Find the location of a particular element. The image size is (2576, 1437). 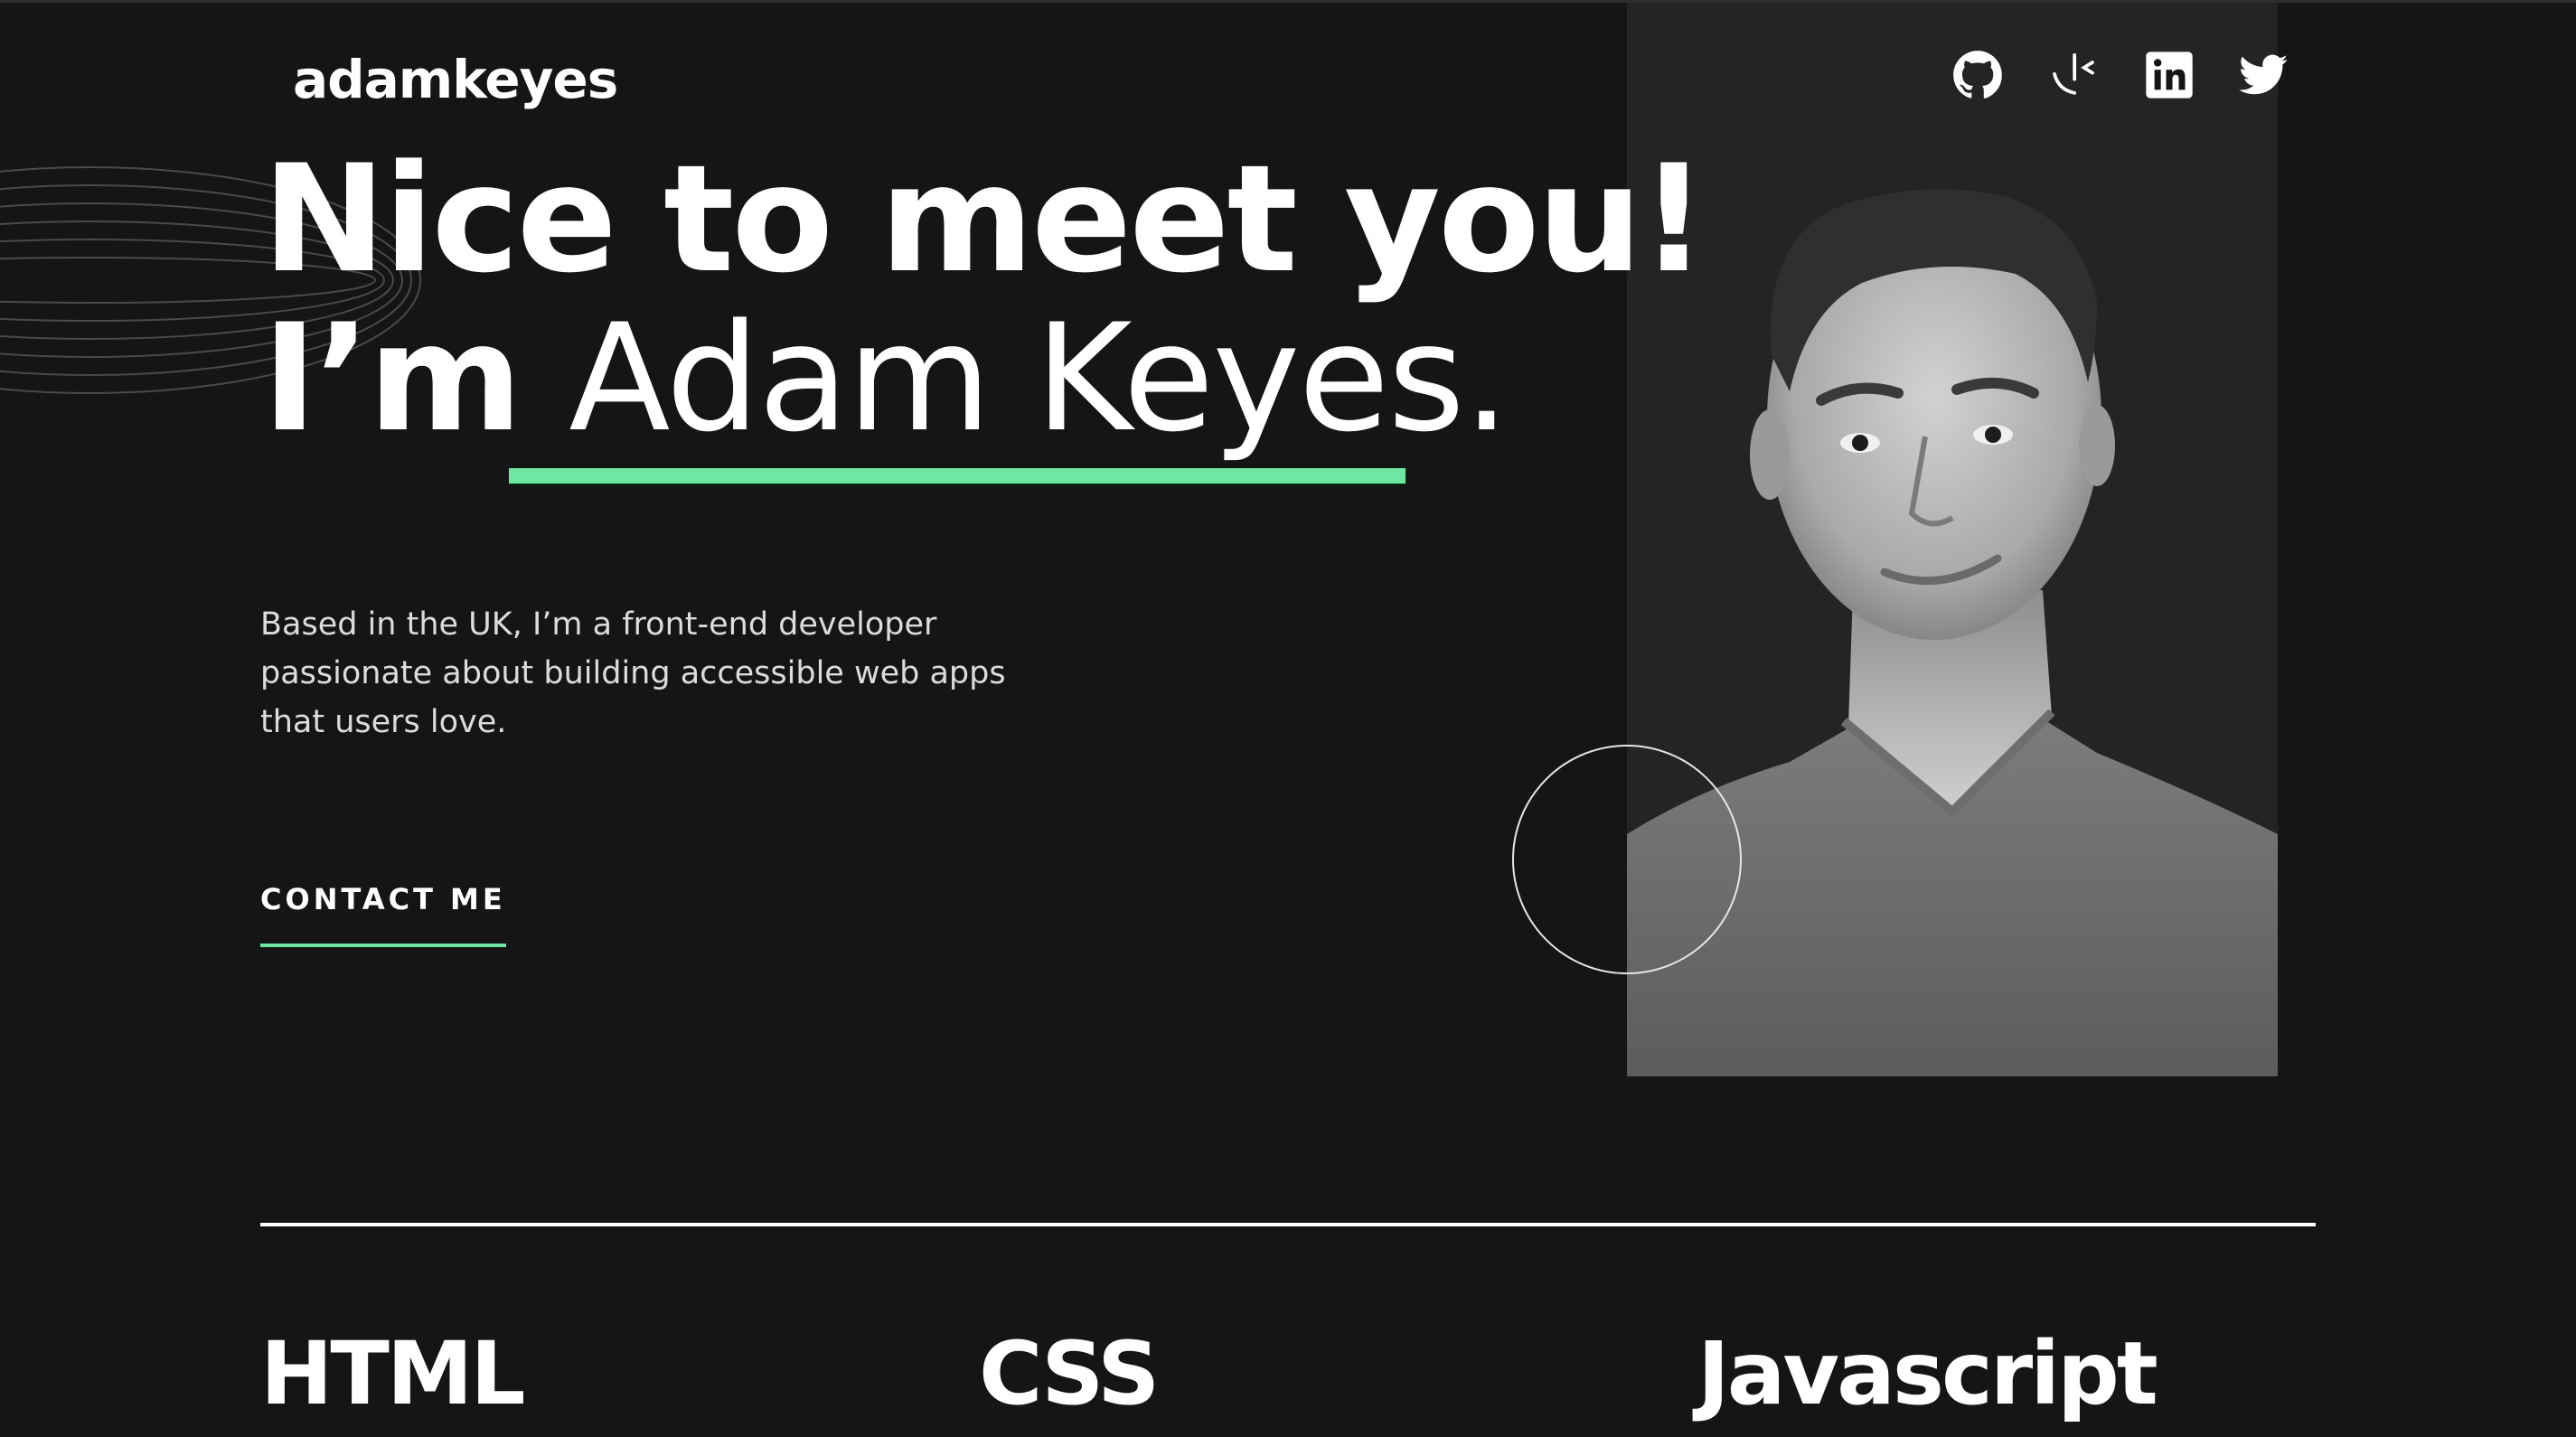

brand-logo: adamkeyes is located at coordinates (456, 80).